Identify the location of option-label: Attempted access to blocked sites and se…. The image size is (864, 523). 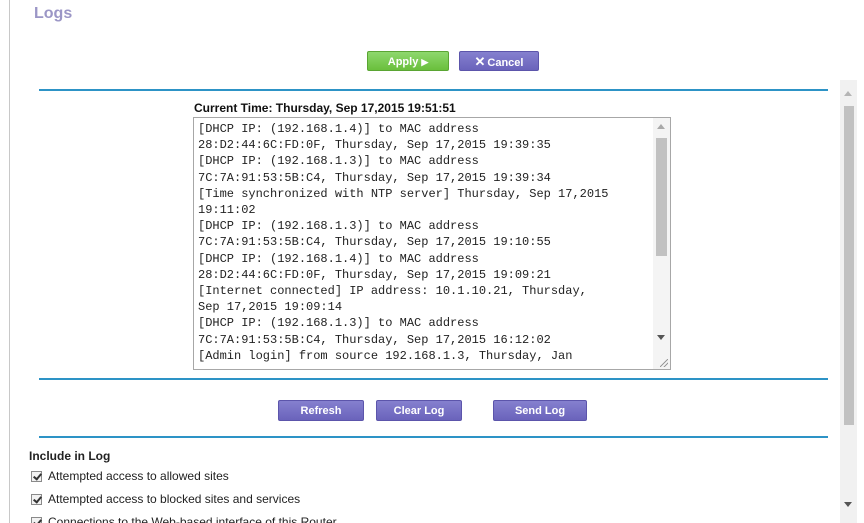
(174, 499).